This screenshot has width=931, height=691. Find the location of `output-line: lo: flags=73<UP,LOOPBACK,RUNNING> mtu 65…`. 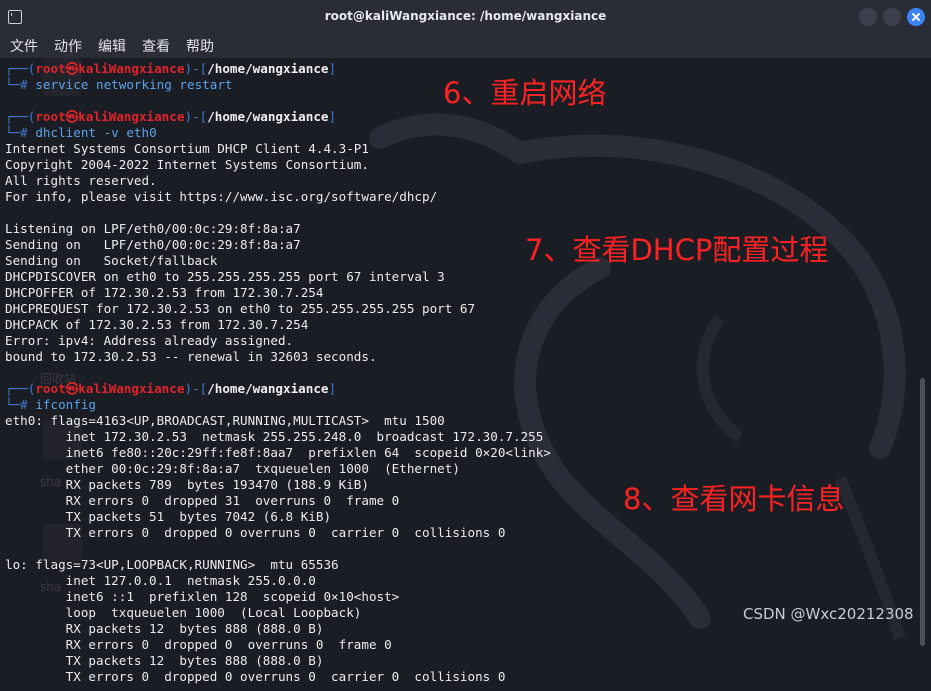

output-line: lo: flags=73<UP,LOOPBACK,RUNNING> mtu 65… is located at coordinates (172, 564).